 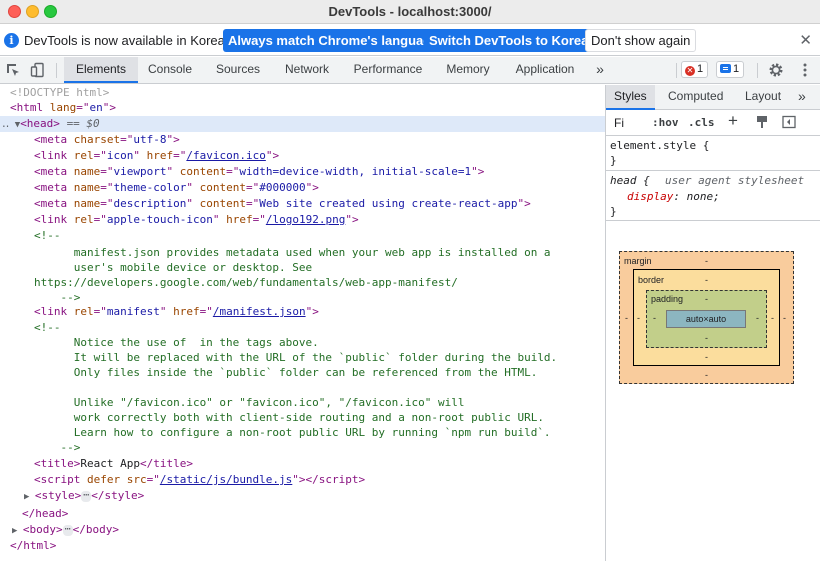 What do you see at coordinates (388, 70) in the screenshot?
I see `tab-performance: Performance` at bounding box center [388, 70].